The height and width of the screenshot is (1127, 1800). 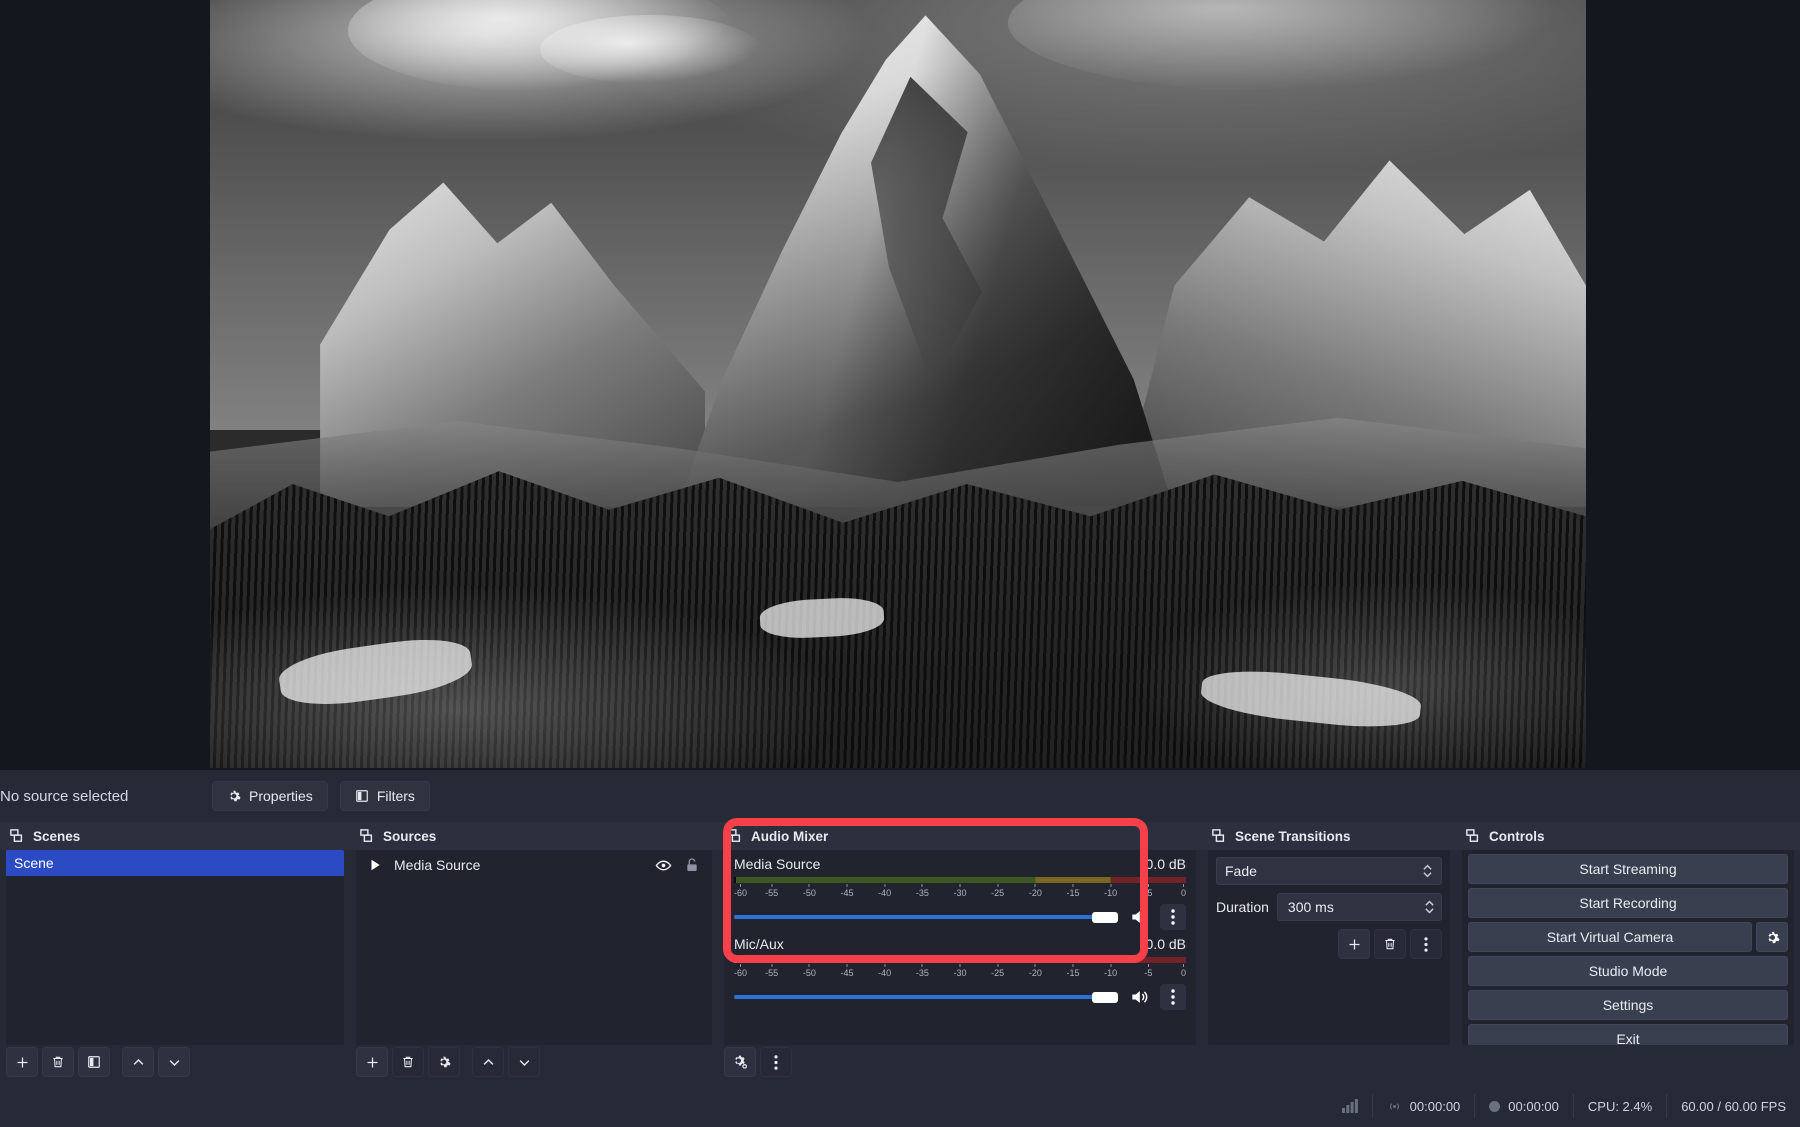 I want to click on mixer-track-name: Mic/Aux, so click(x=759, y=944).